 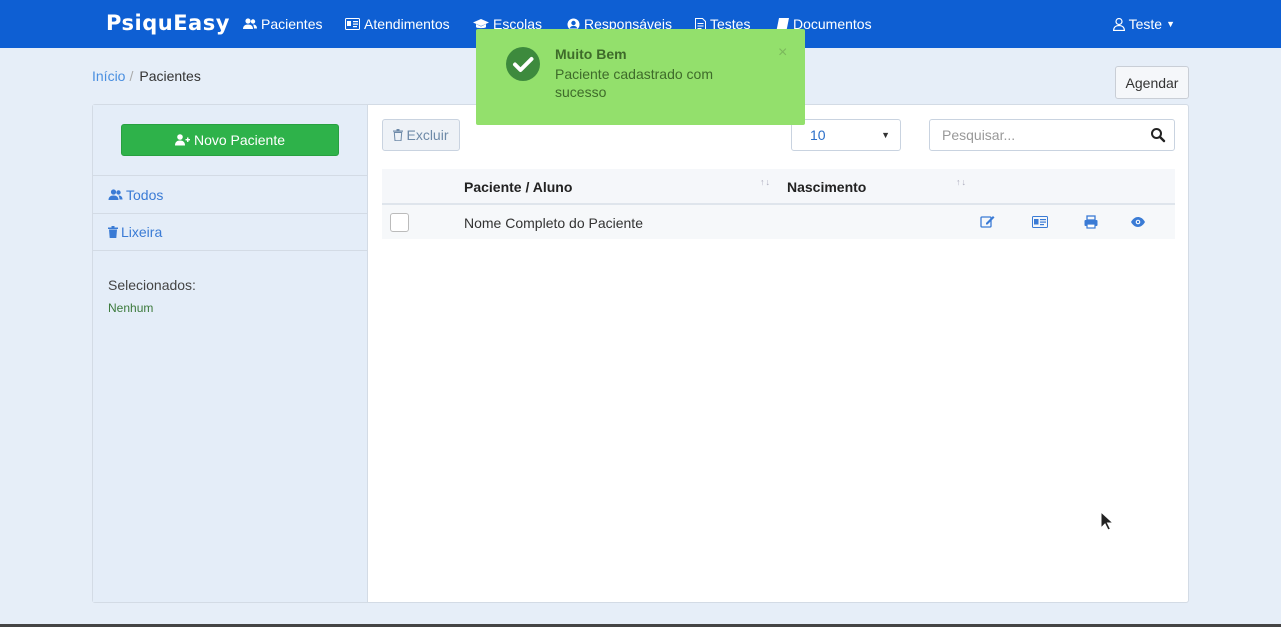 I want to click on nav-atendimentos: Atendimentos, so click(x=397, y=24).